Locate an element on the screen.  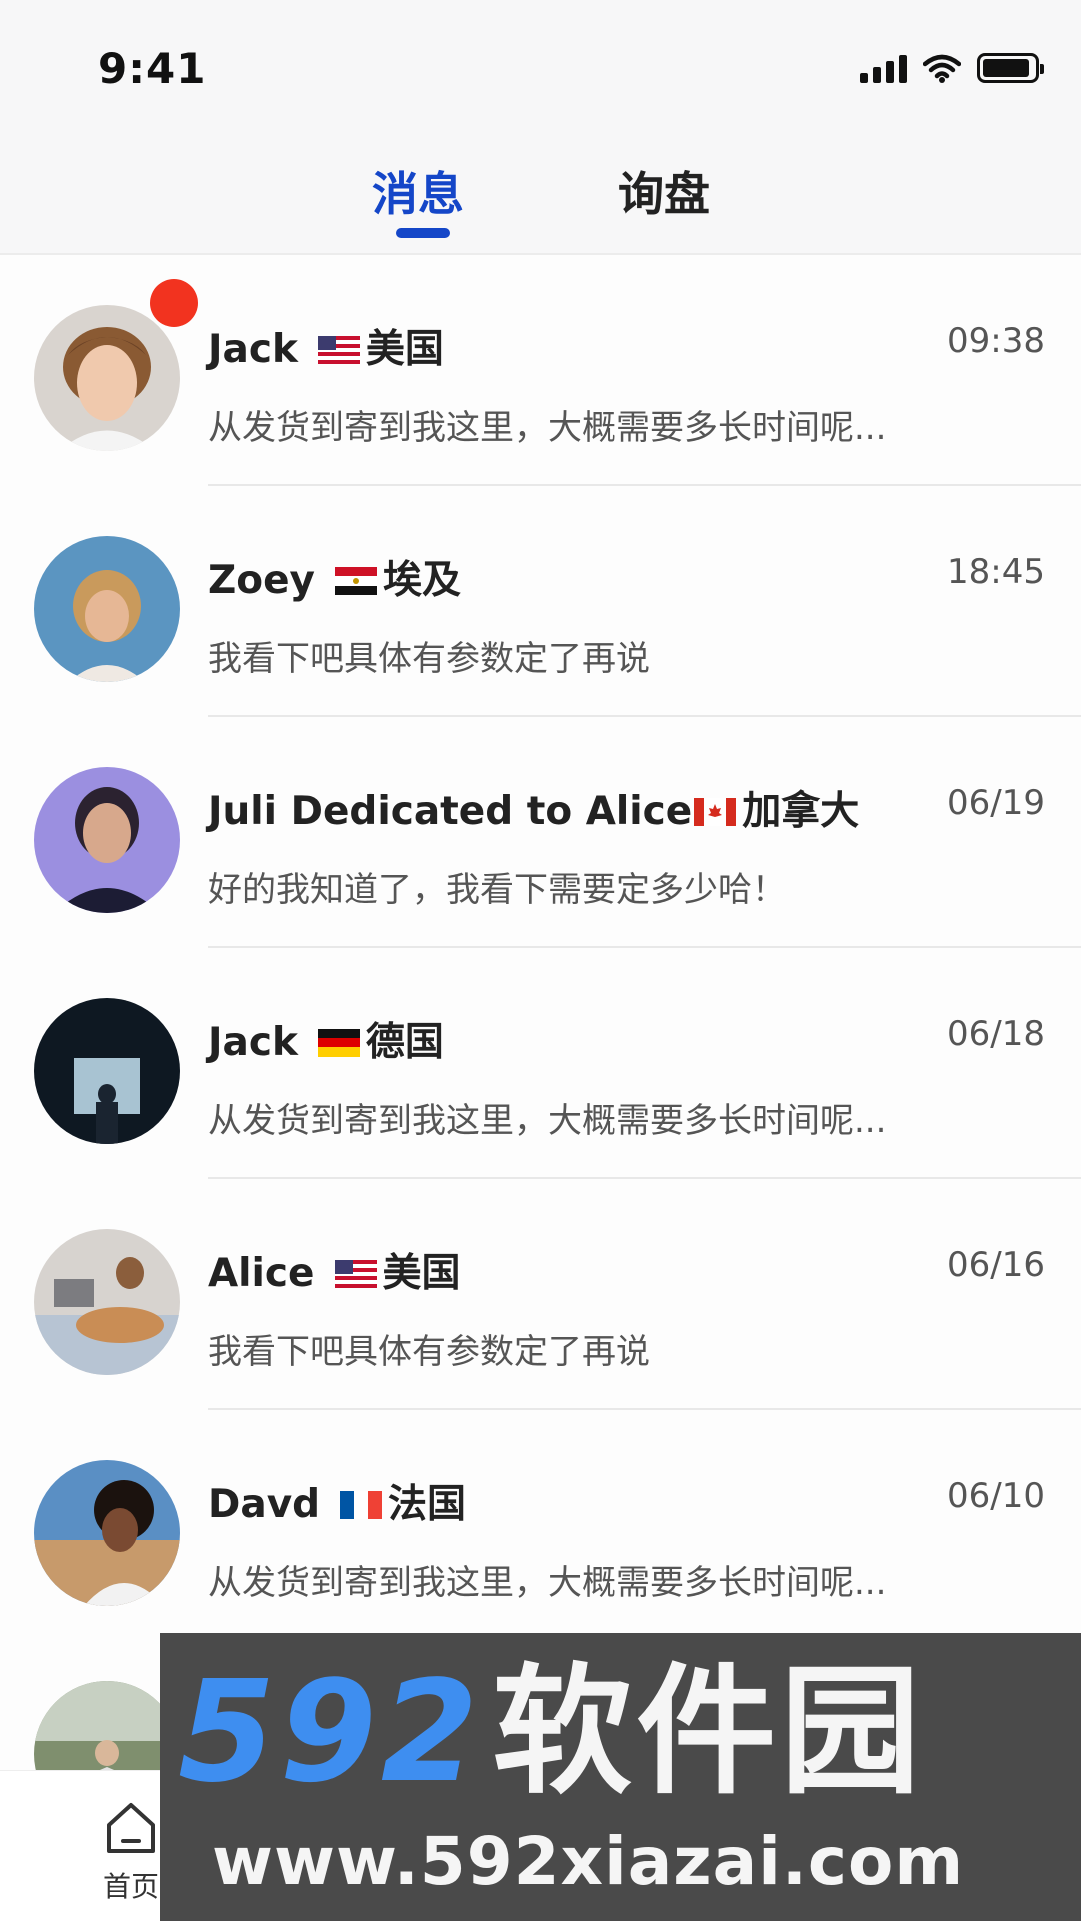
watermark: 592软件园 www.592xiazai.com is located at coordinates (620, 1777).